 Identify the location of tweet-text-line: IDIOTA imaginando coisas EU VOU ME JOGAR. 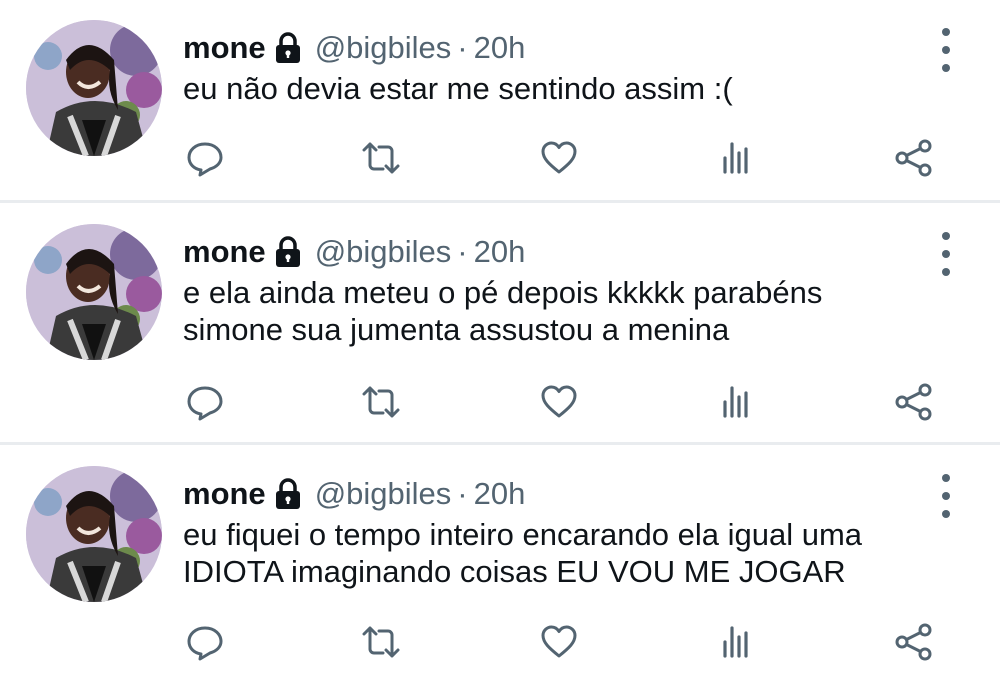
(514, 571).